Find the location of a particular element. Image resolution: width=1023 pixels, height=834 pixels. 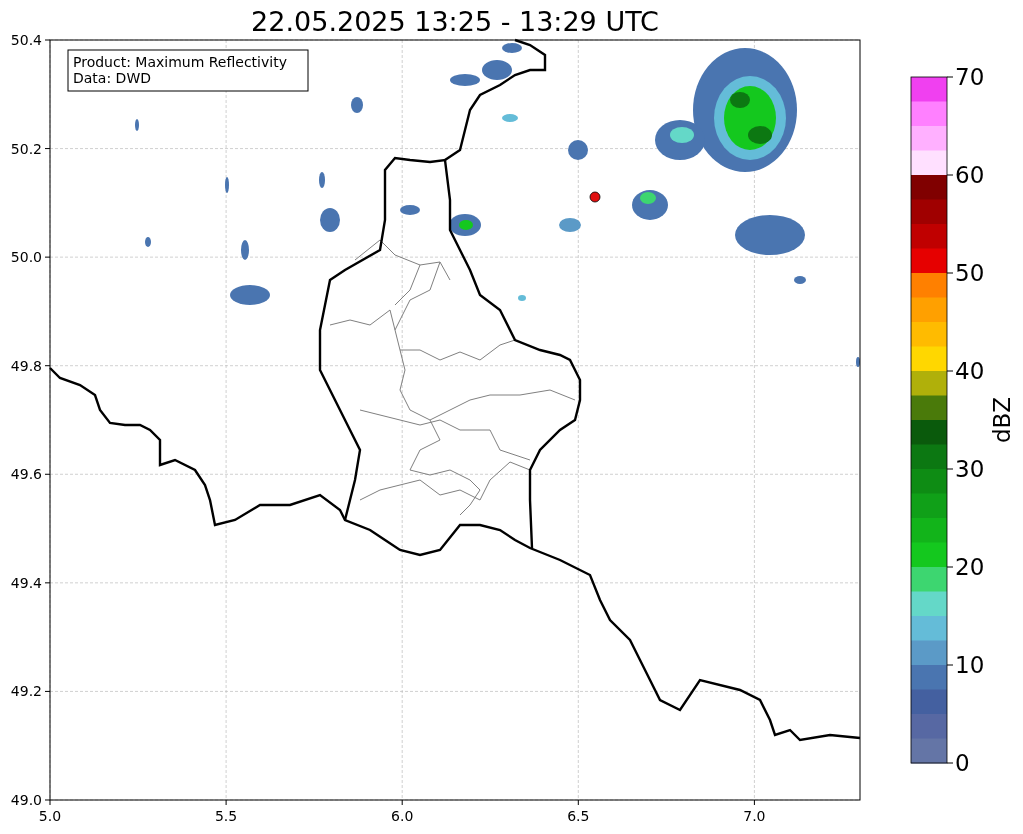

y-tick-label: 49.8 is located at coordinates (26, 365).